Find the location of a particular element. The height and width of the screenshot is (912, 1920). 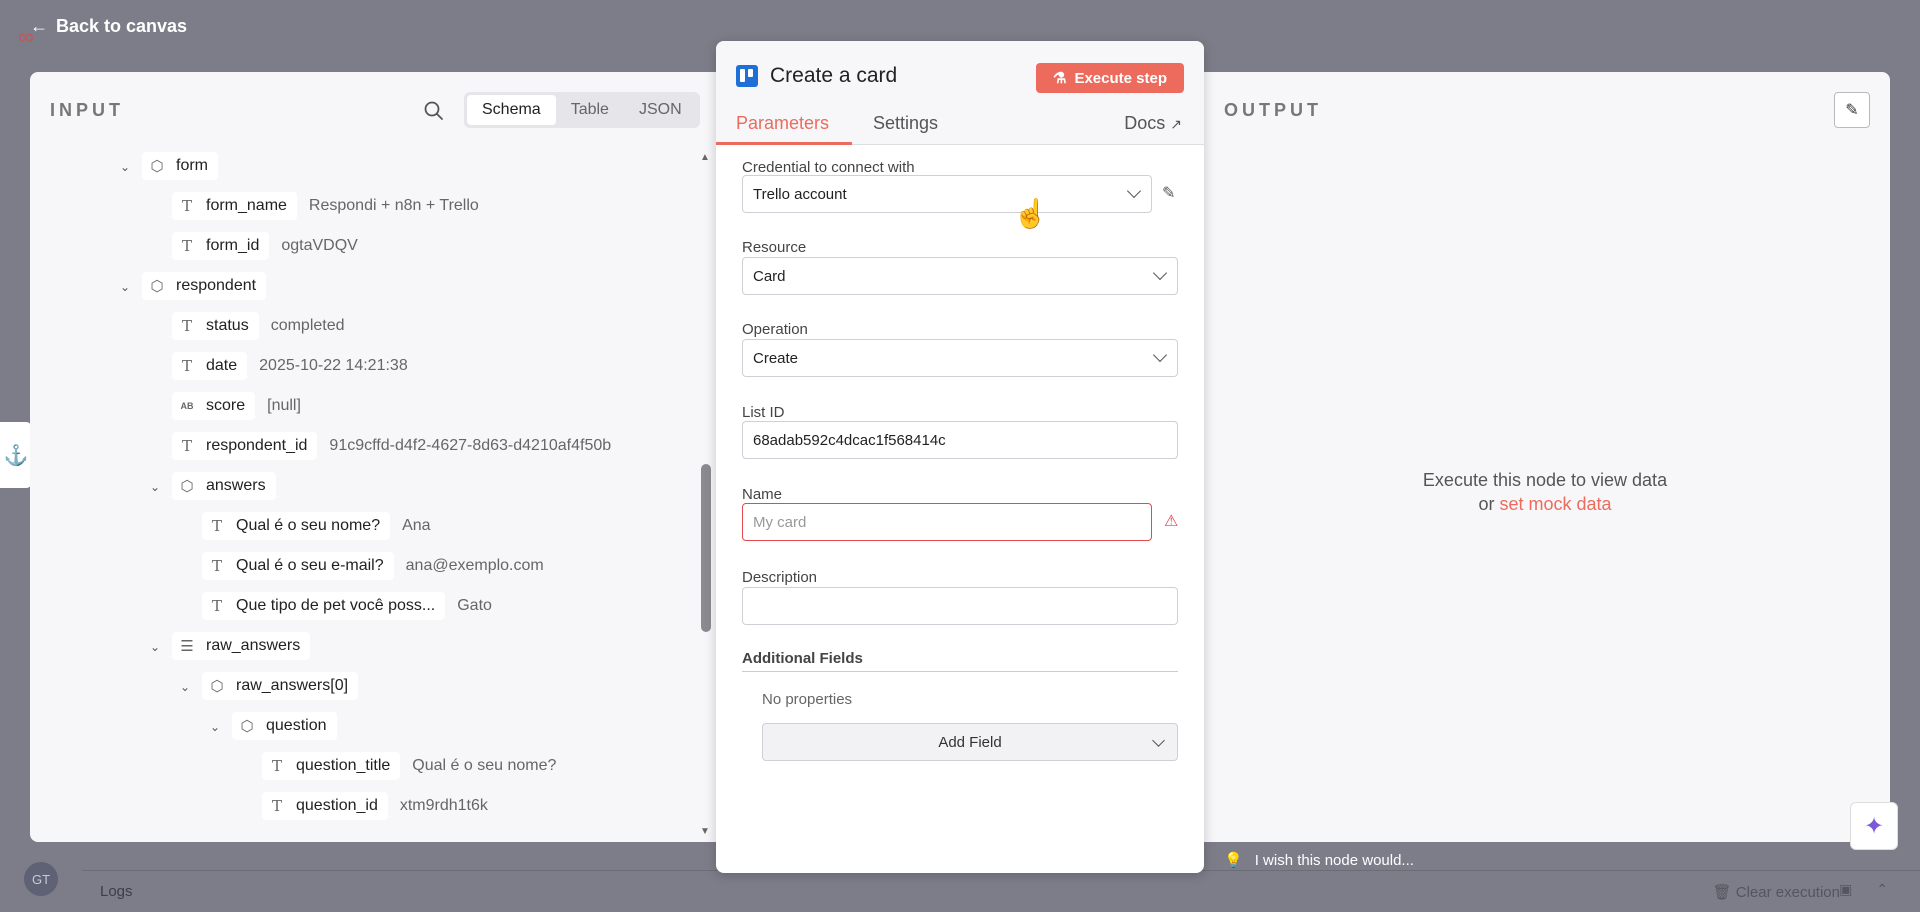

field-key: Qual é o seu e-mail? is located at coordinates (310, 565).